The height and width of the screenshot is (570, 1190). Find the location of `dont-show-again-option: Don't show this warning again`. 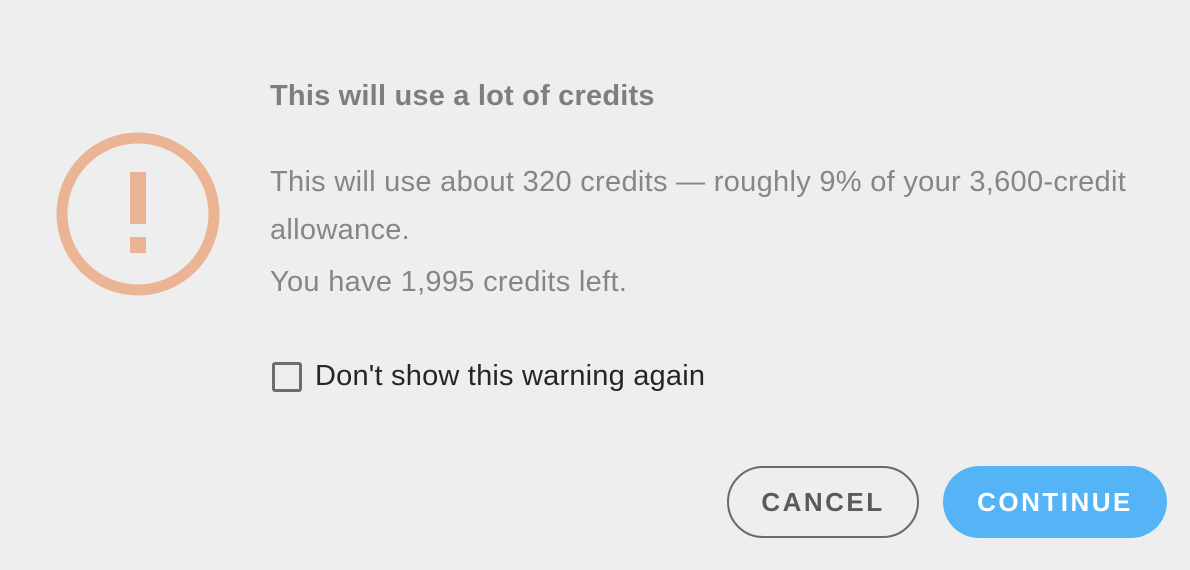

dont-show-again-option: Don't show this warning again is located at coordinates (488, 376).